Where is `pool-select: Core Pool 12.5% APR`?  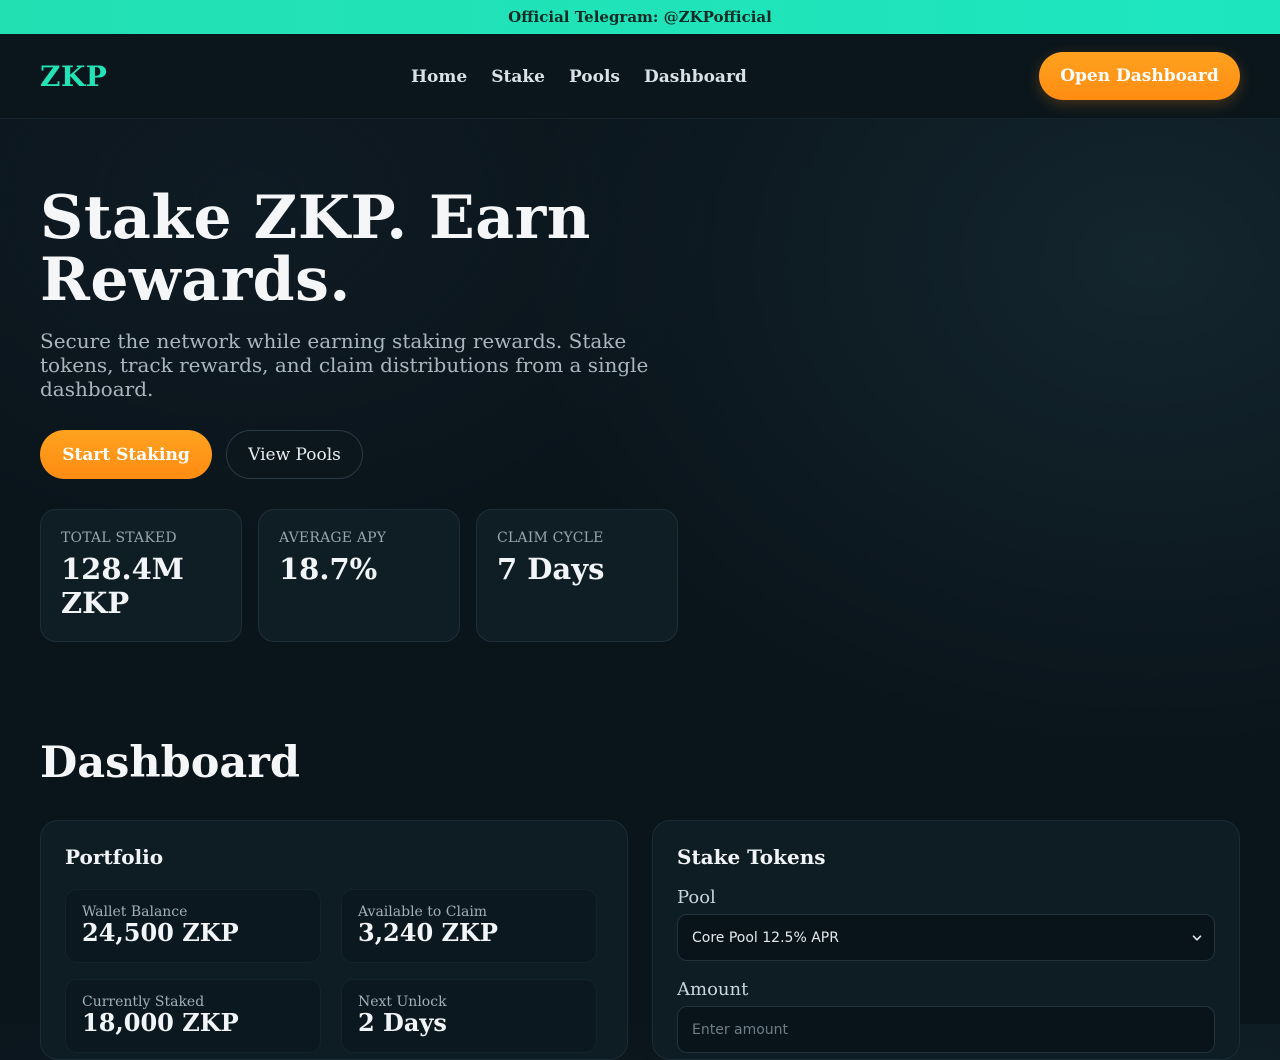 pool-select: Core Pool 12.5% APR is located at coordinates (946, 937).